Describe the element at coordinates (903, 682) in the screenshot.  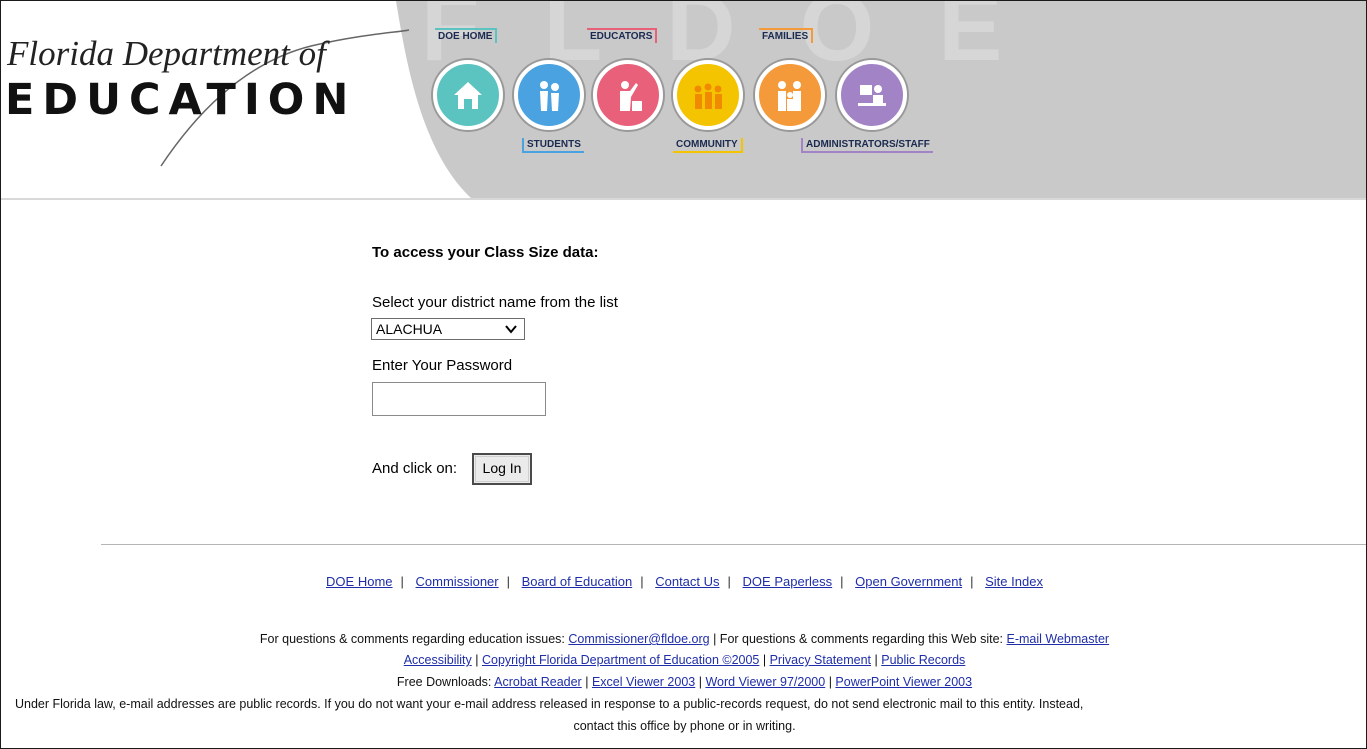
I see `powerpoint-viewer-link: PowerPoint Viewer 2003` at that location.